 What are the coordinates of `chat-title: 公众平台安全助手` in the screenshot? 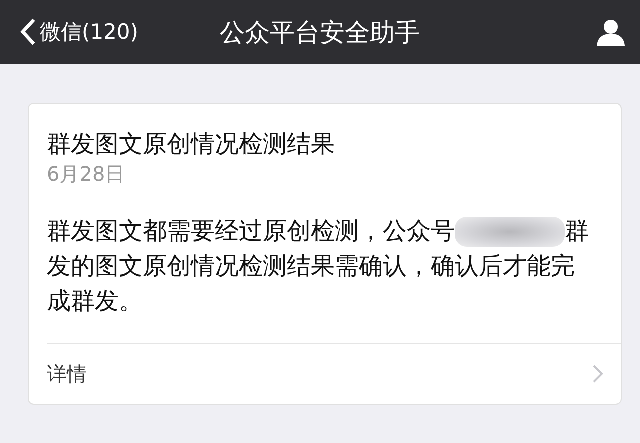 It's located at (320, 32).